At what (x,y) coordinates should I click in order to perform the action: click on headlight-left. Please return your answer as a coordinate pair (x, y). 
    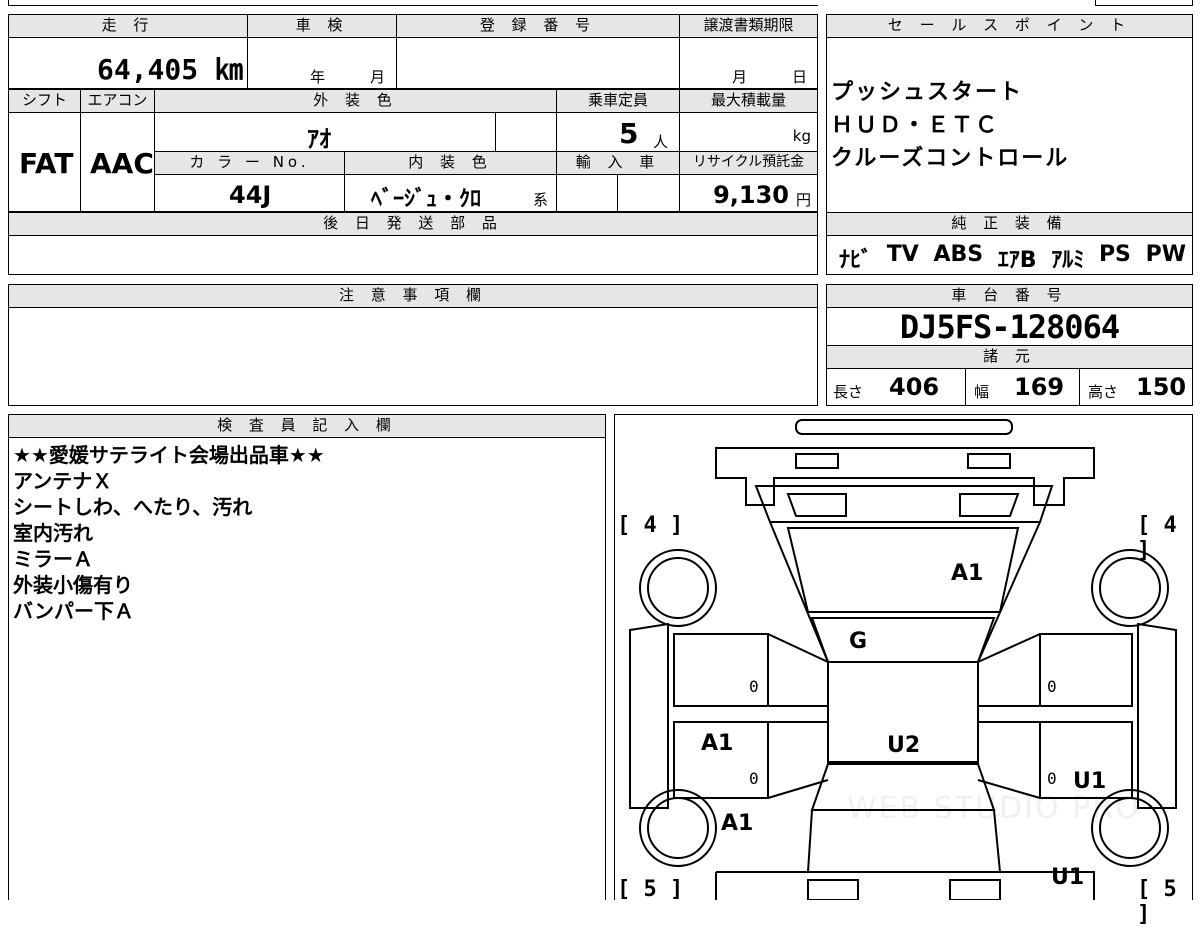
    Looking at the image, I should click on (816, 505).